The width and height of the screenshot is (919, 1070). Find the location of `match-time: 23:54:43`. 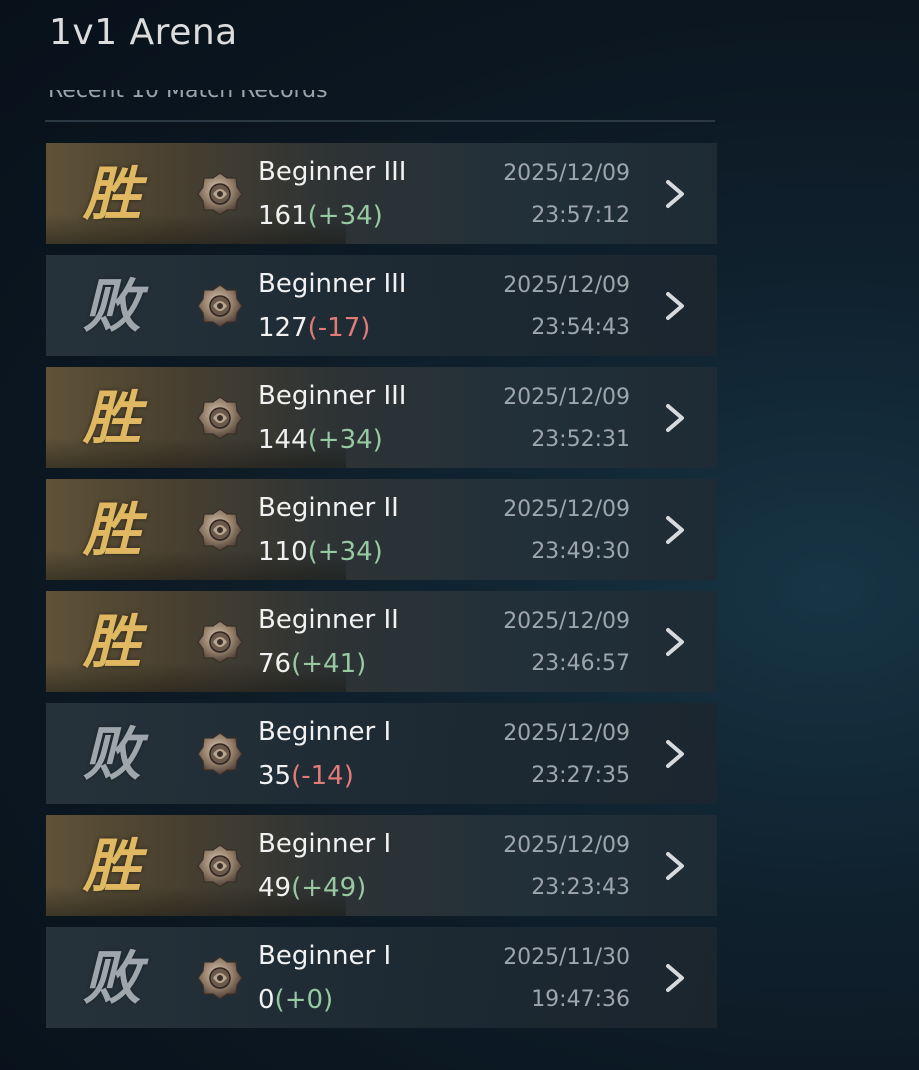

match-time: 23:54:43 is located at coordinates (580, 327).